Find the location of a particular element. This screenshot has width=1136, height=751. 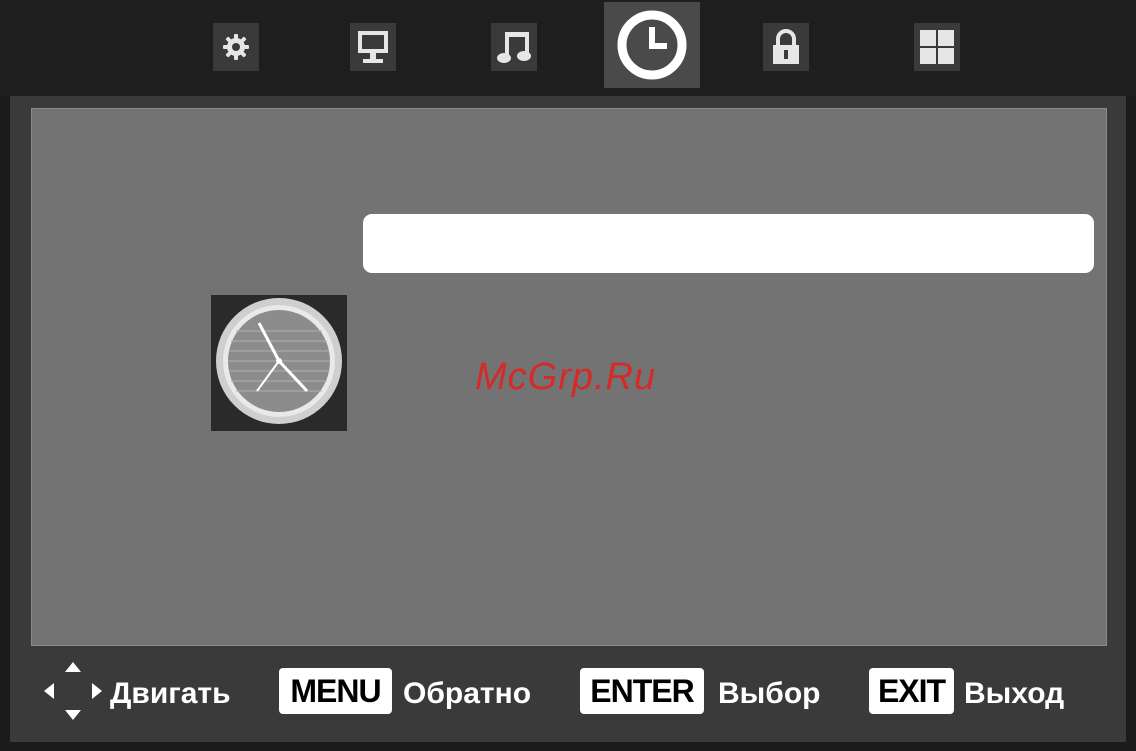

enter-hint-label: Выбор is located at coordinates (769, 693).